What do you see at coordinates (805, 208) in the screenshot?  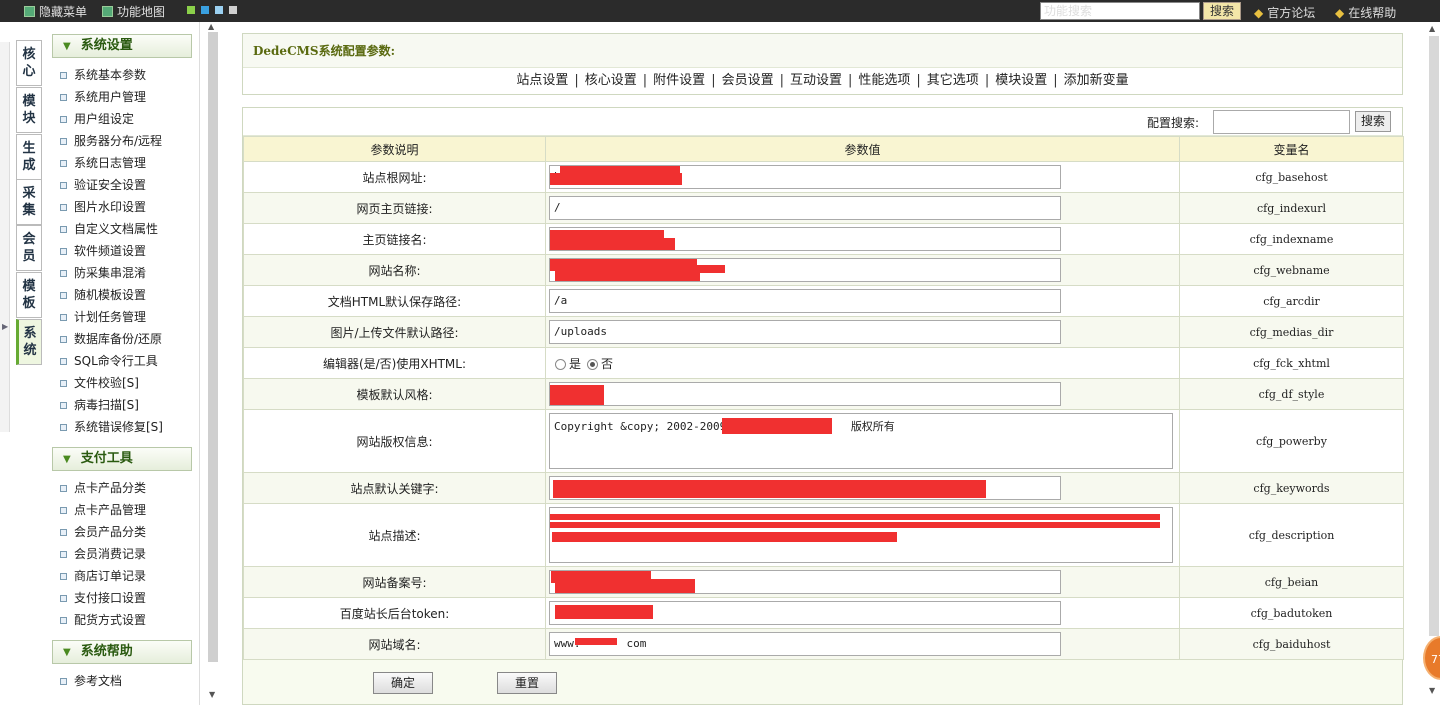 I see `param-input: /` at bounding box center [805, 208].